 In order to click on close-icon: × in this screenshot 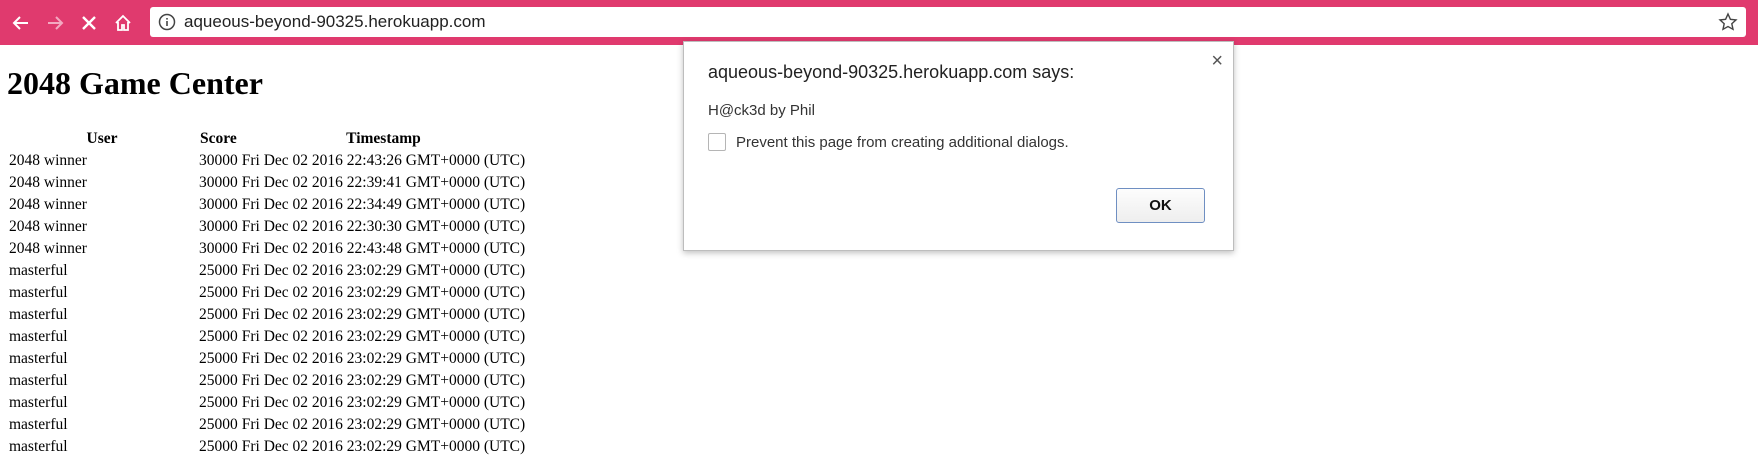, I will do `click(1217, 61)`.